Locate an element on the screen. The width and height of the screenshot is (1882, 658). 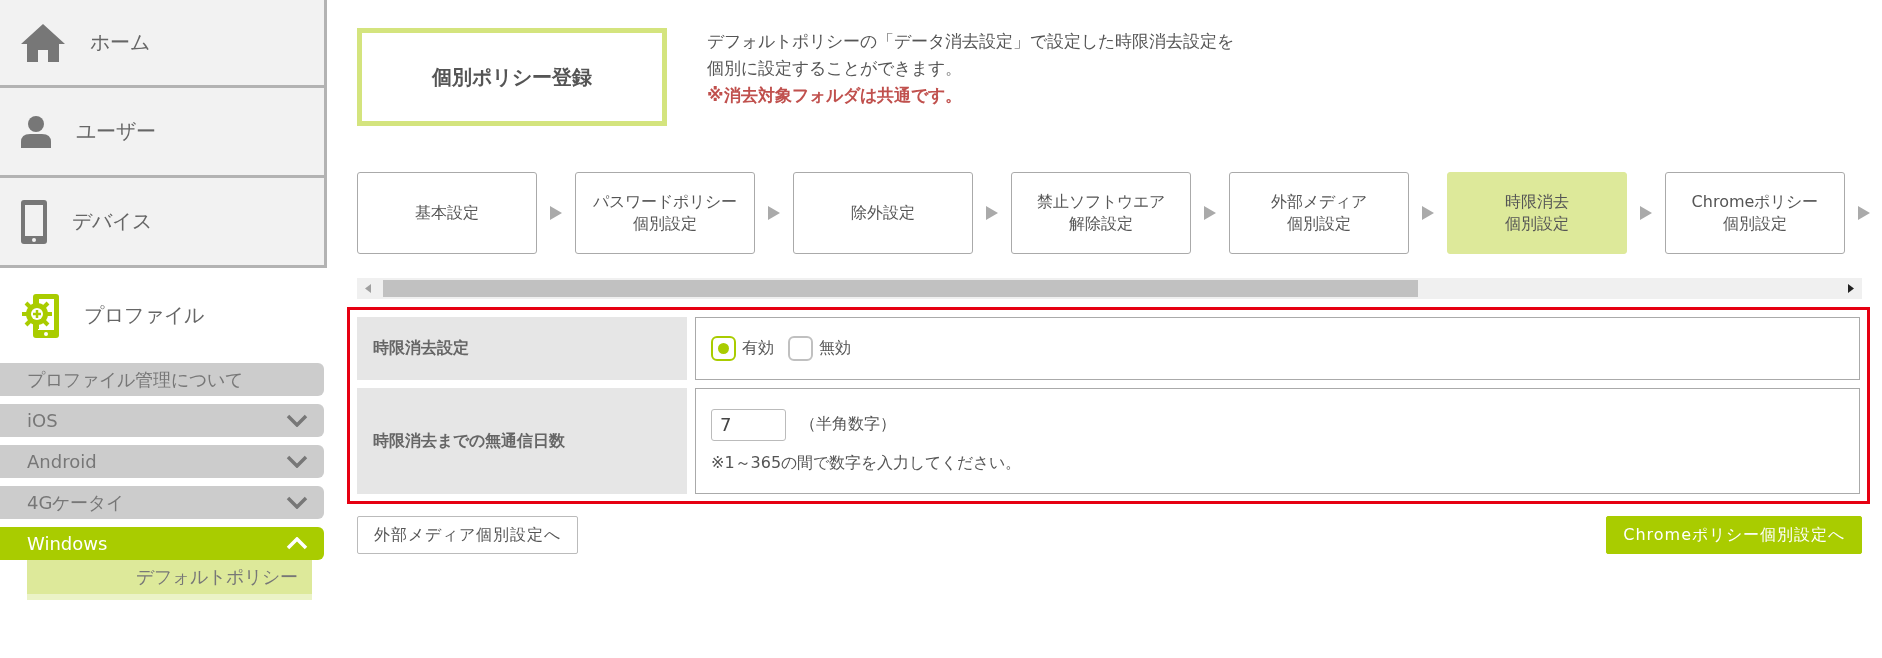
note-text: ※消去対象フォルダは共通です。 is located at coordinates (835, 95).